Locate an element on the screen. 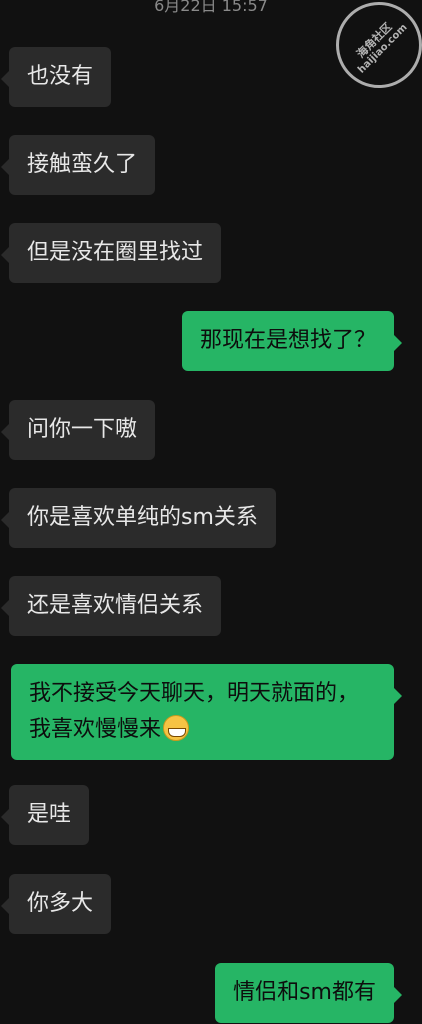 The width and height of the screenshot is (422, 1024). message-text: 但是没在圈里找过 is located at coordinates (115, 252).